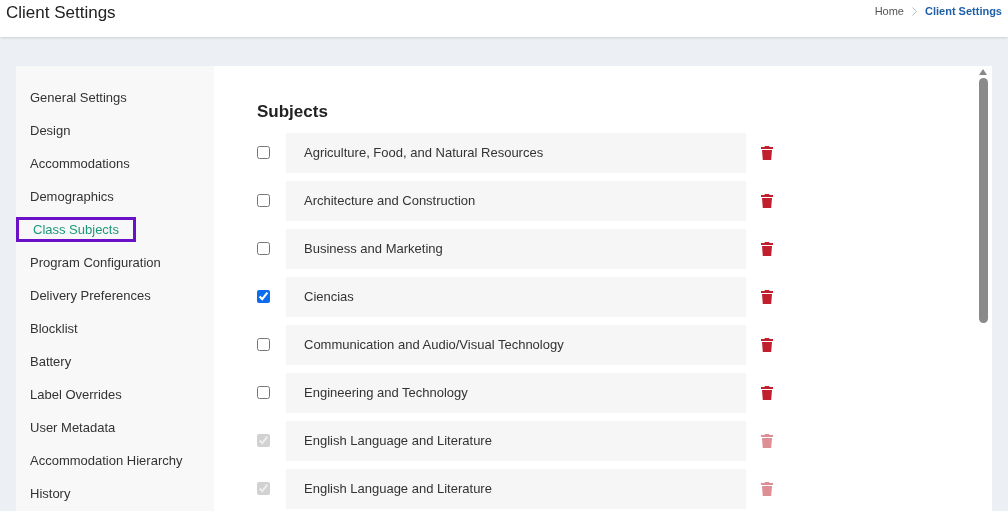 Image resolution: width=1008 pixels, height=511 pixels. I want to click on sidebar-item: User Metadata, so click(73, 427).